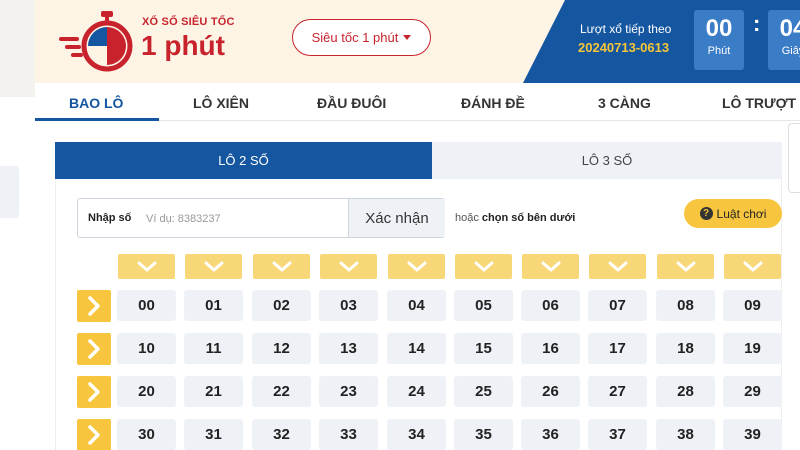 The width and height of the screenshot is (800, 450). Describe the element at coordinates (146, 305) in the screenshot. I see `number-cell: 00` at that location.